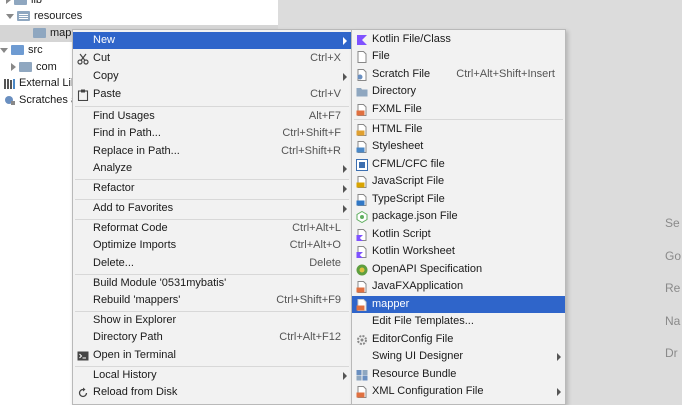 This screenshot has height=405, width=682. What do you see at coordinates (362, 217) in the screenshot?
I see `npm-icon` at bounding box center [362, 217].